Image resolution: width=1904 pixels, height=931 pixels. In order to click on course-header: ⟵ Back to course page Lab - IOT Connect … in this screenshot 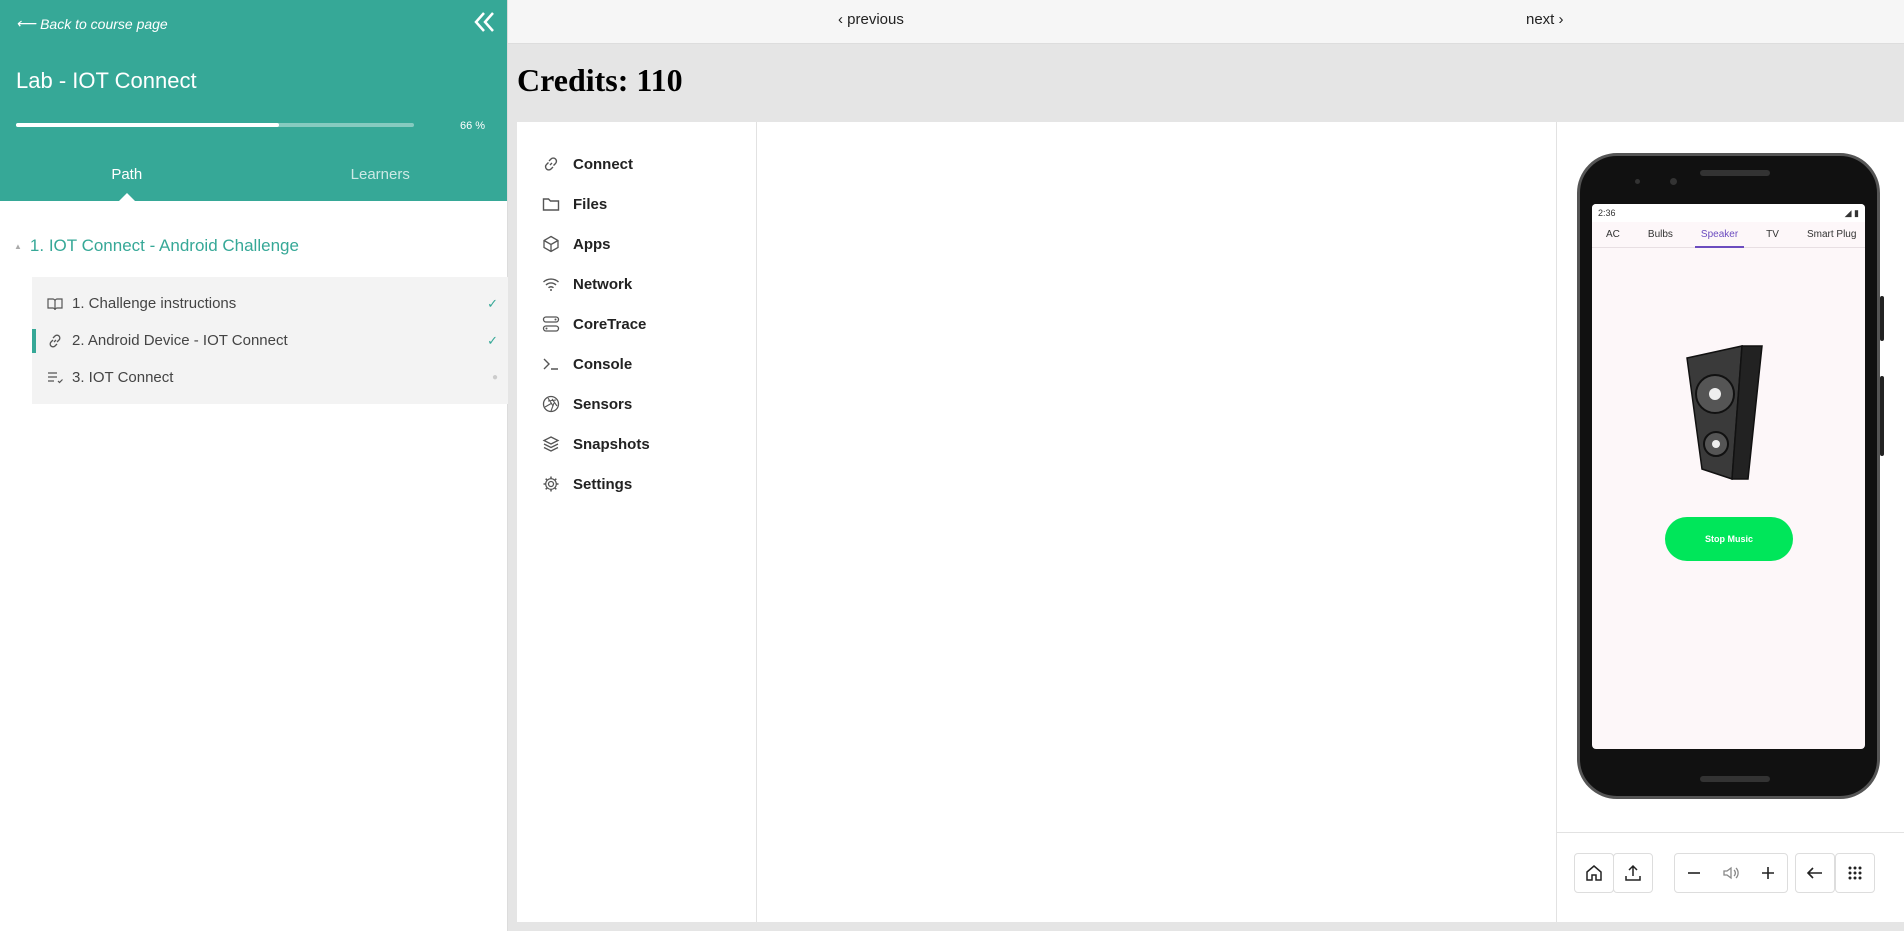, I will do `click(253, 100)`.